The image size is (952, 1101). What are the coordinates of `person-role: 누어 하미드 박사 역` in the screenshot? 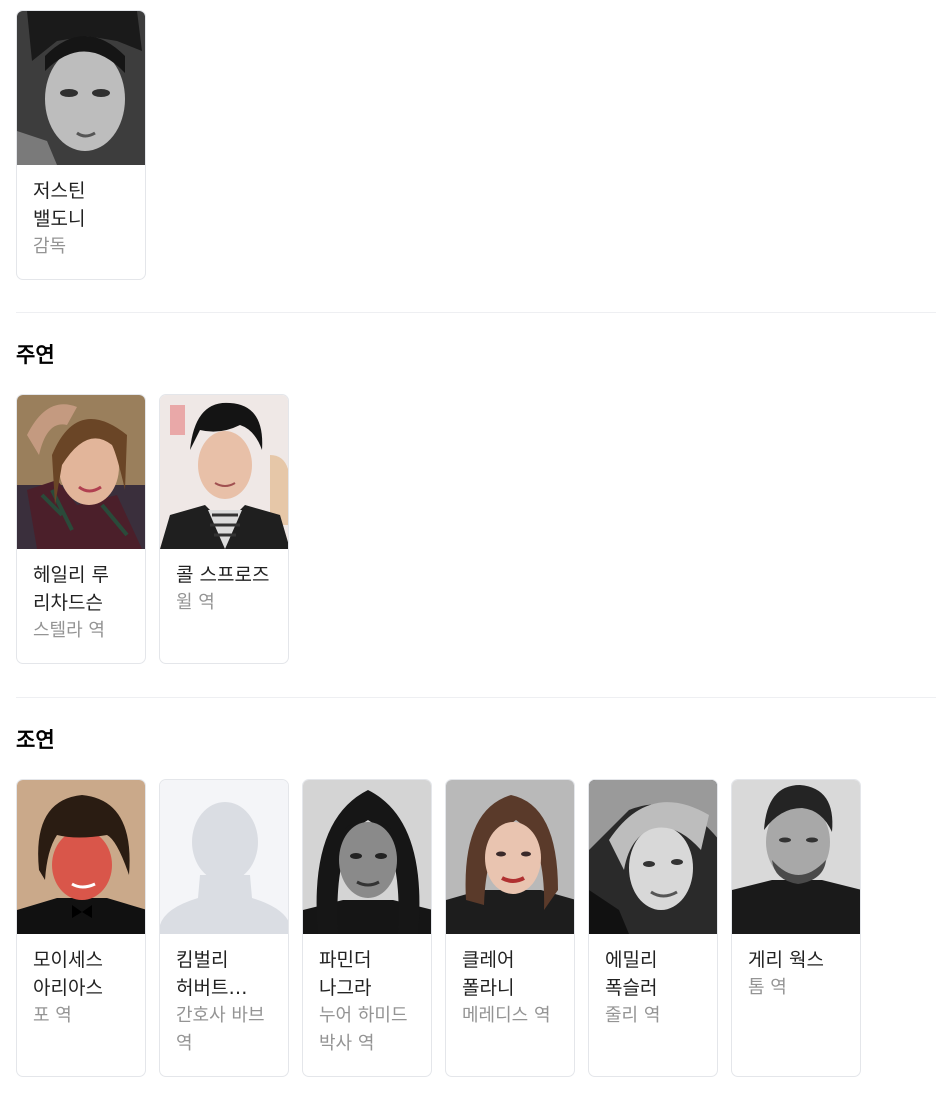 It's located at (363, 1029).